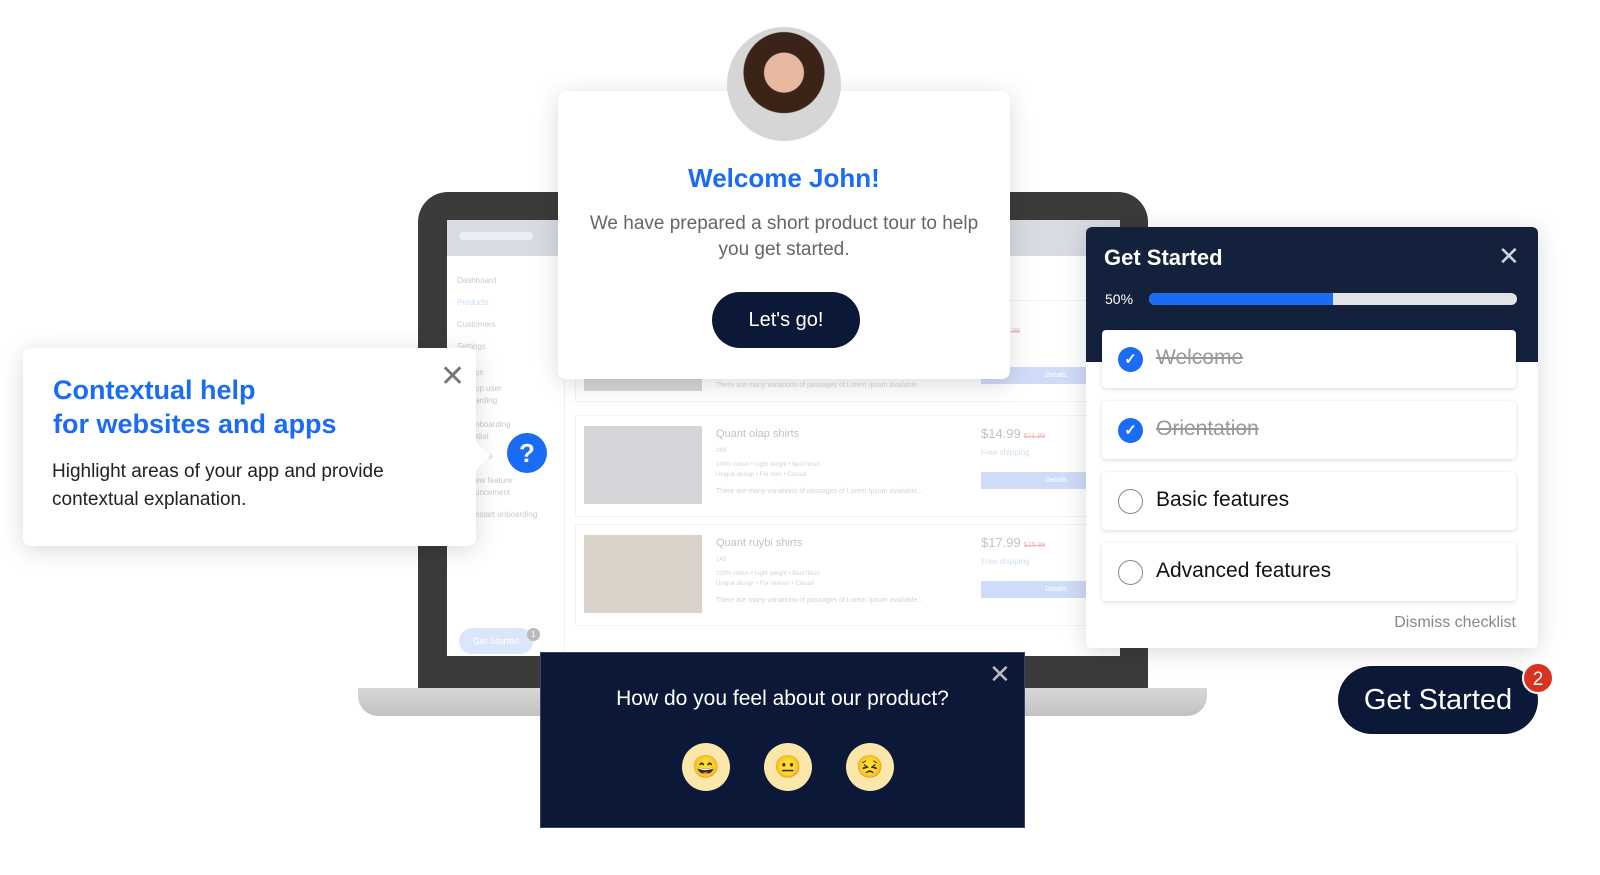  Describe the element at coordinates (759, 543) in the screenshot. I see `product-name: Quant ruybi shirts` at that location.